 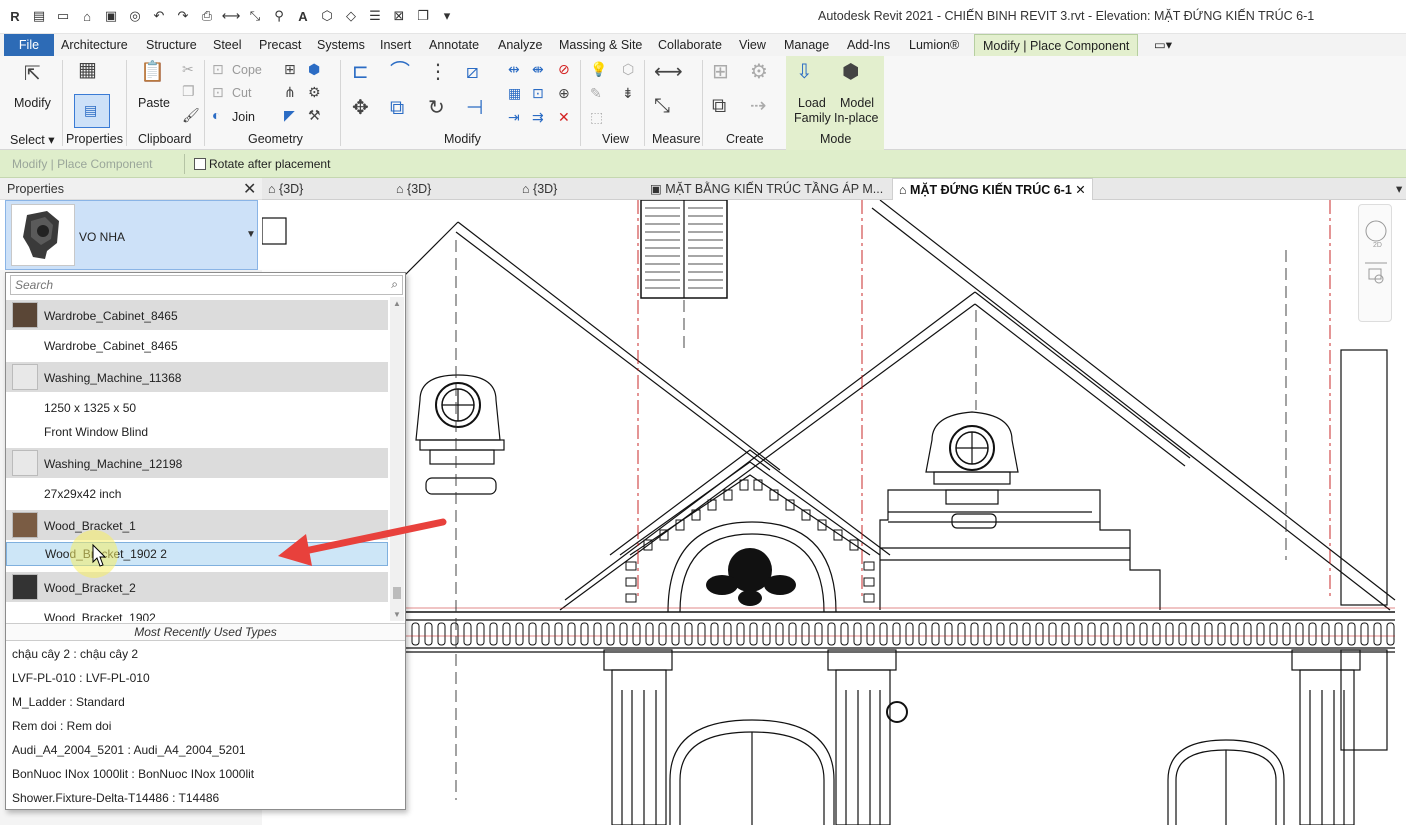 What do you see at coordinates (135, 16) in the screenshot?
I see `sync-icon: ◎` at bounding box center [135, 16].